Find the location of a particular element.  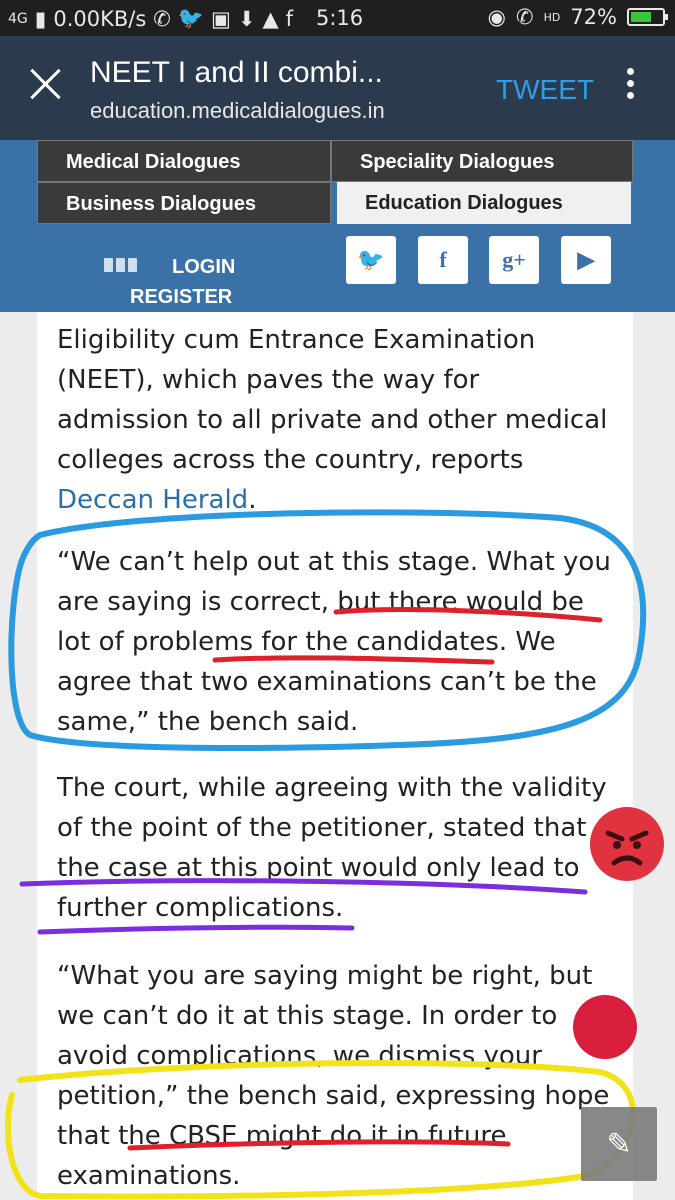

yellow-circle-annotation is located at coordinates (320, 1129).